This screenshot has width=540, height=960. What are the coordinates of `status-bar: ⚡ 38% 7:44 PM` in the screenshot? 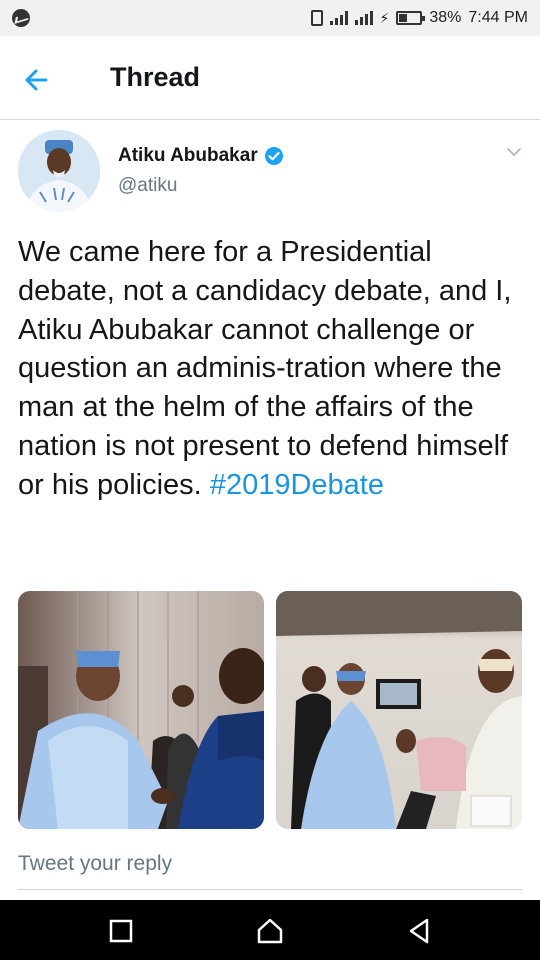 It's located at (270, 18).